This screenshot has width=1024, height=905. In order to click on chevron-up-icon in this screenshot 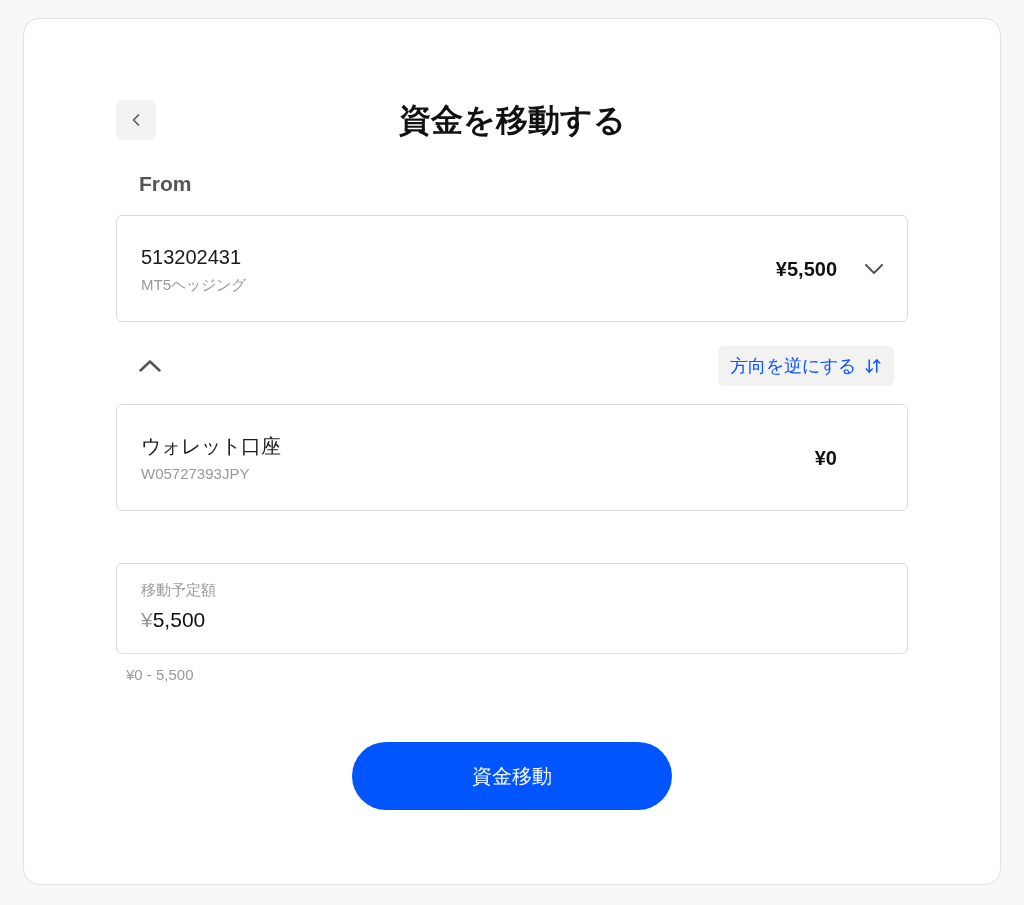, I will do `click(150, 366)`.